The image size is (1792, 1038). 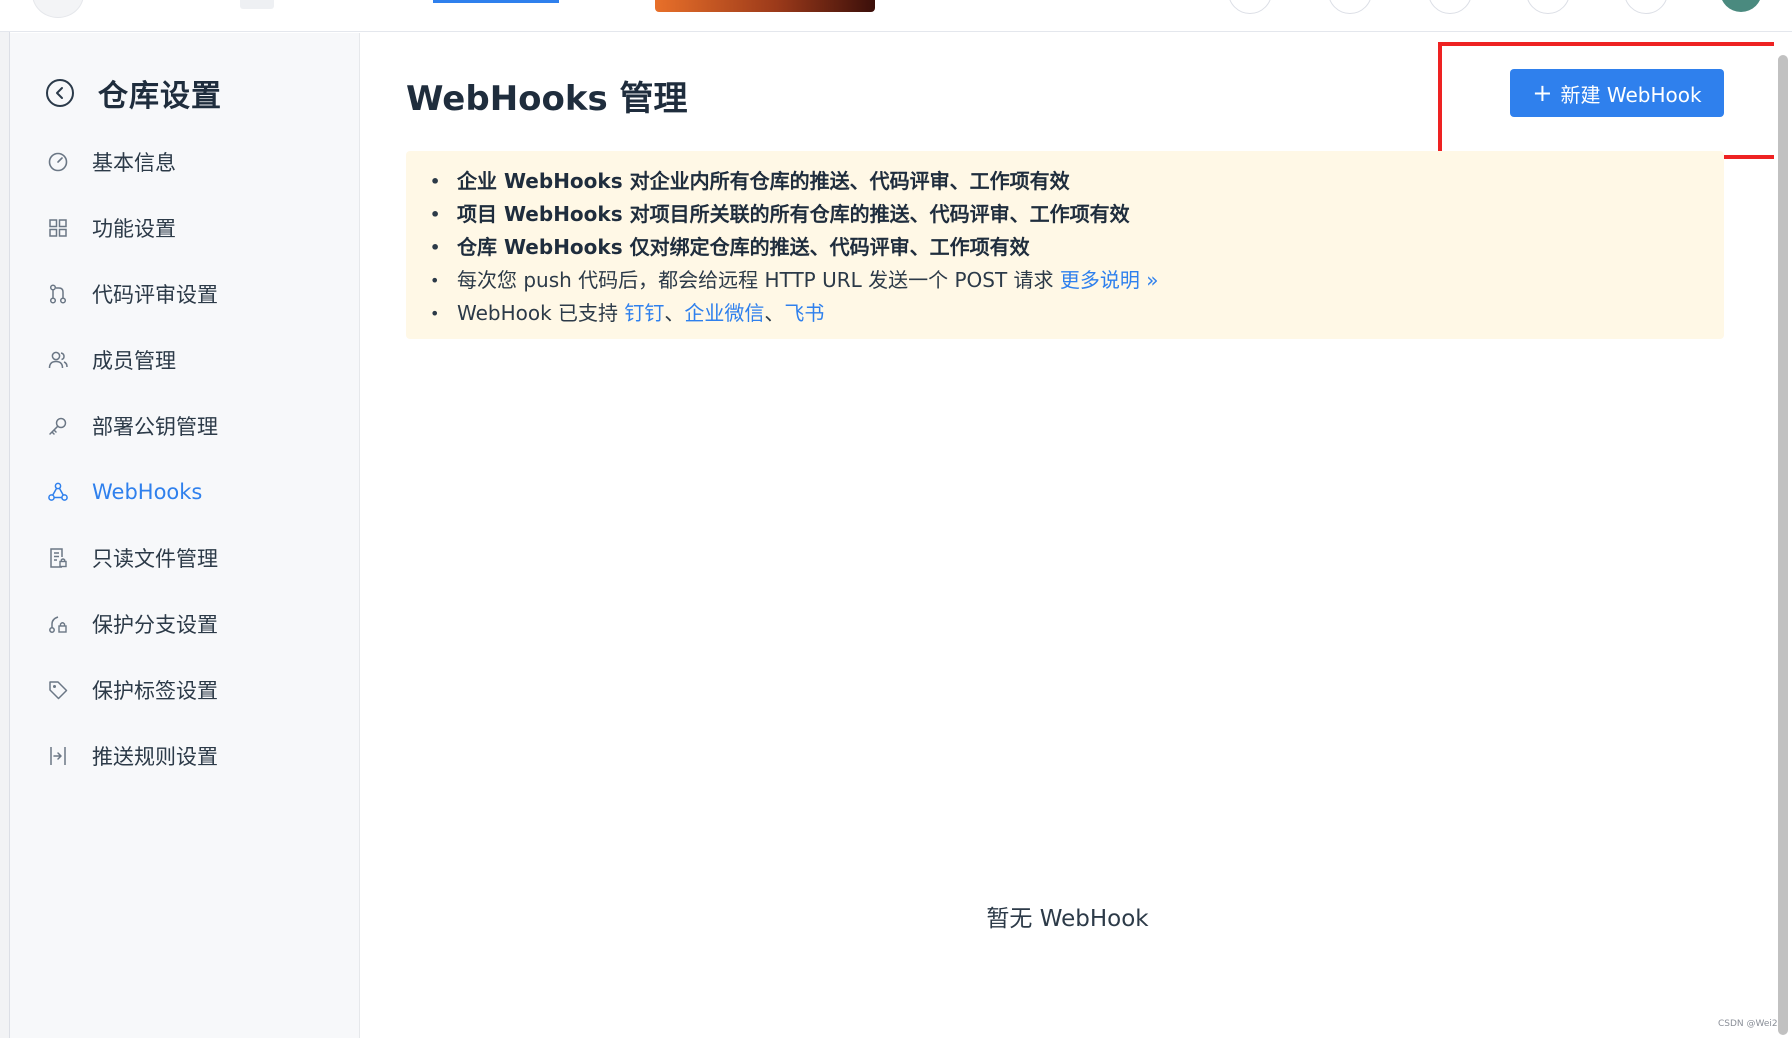 I want to click on sidebar-item-push-rules: 推送规则设置, so click(x=185, y=756).